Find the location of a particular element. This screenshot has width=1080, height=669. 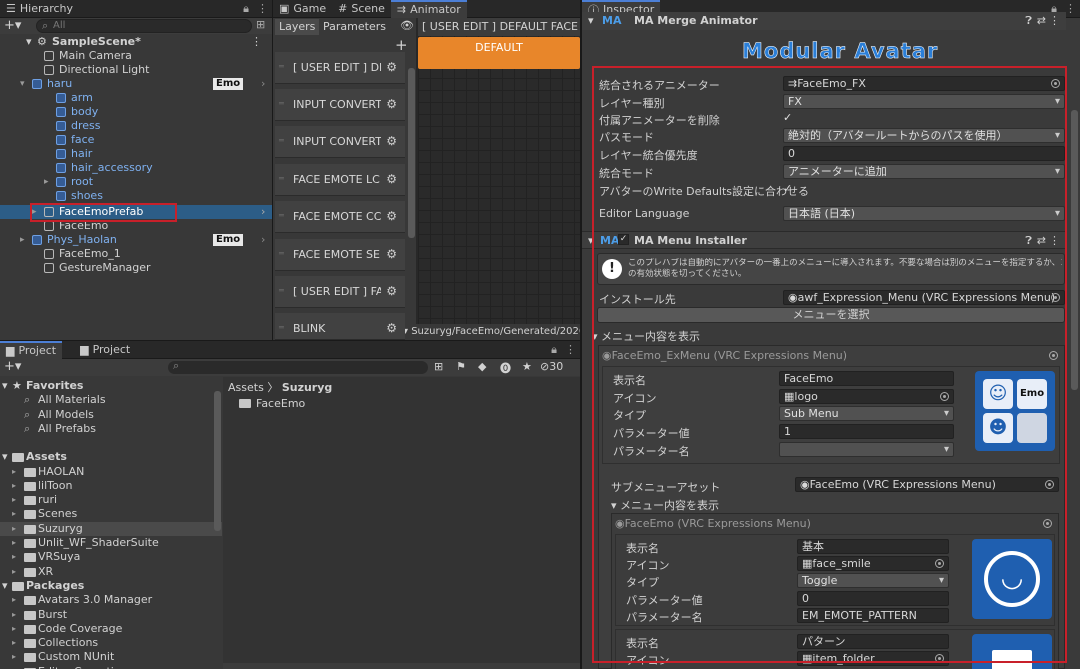

asset-folder: ▸ Scenes is located at coordinates (111, 514).